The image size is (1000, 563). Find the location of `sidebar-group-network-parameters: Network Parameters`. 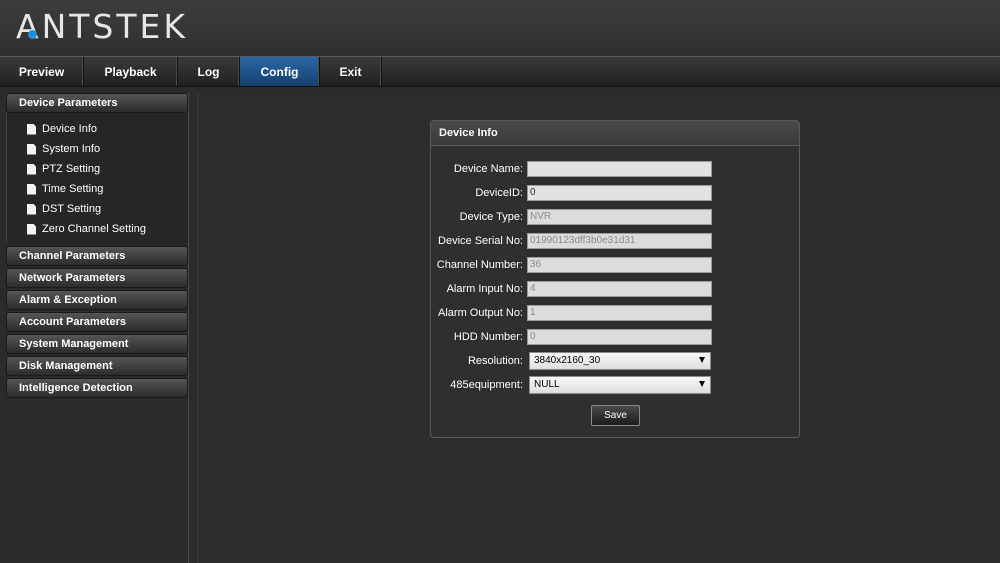

sidebar-group-network-parameters: Network Parameters is located at coordinates (97, 278).